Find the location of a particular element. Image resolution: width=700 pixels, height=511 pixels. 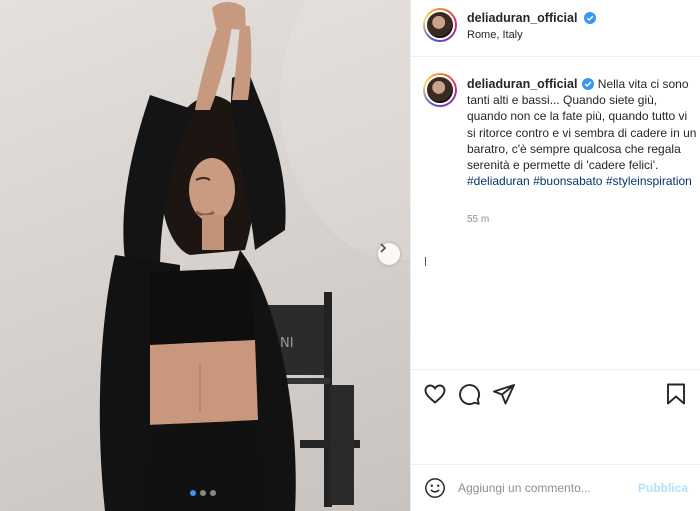

caption-username: deliaduran_official is located at coordinates (522, 84).